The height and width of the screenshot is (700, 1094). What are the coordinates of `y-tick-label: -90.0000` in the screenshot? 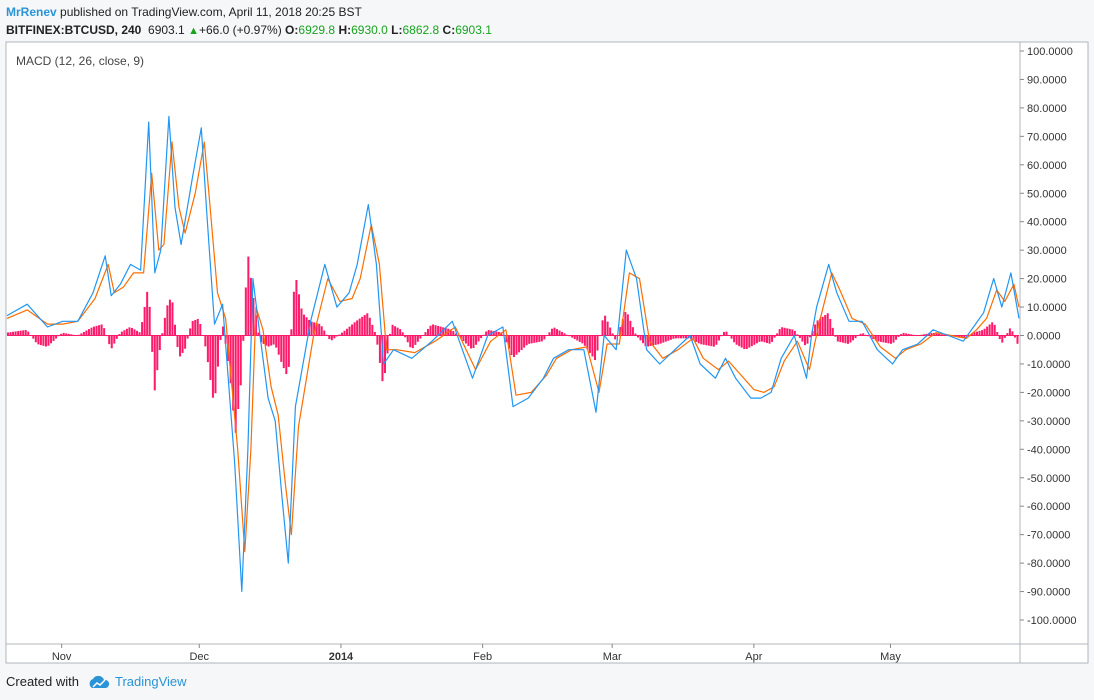 It's located at (1048, 593).